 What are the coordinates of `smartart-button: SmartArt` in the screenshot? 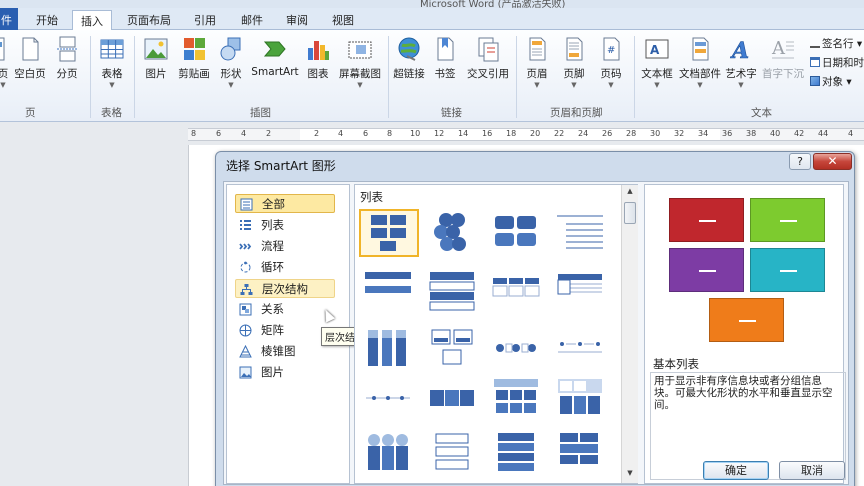 It's located at (275, 57).